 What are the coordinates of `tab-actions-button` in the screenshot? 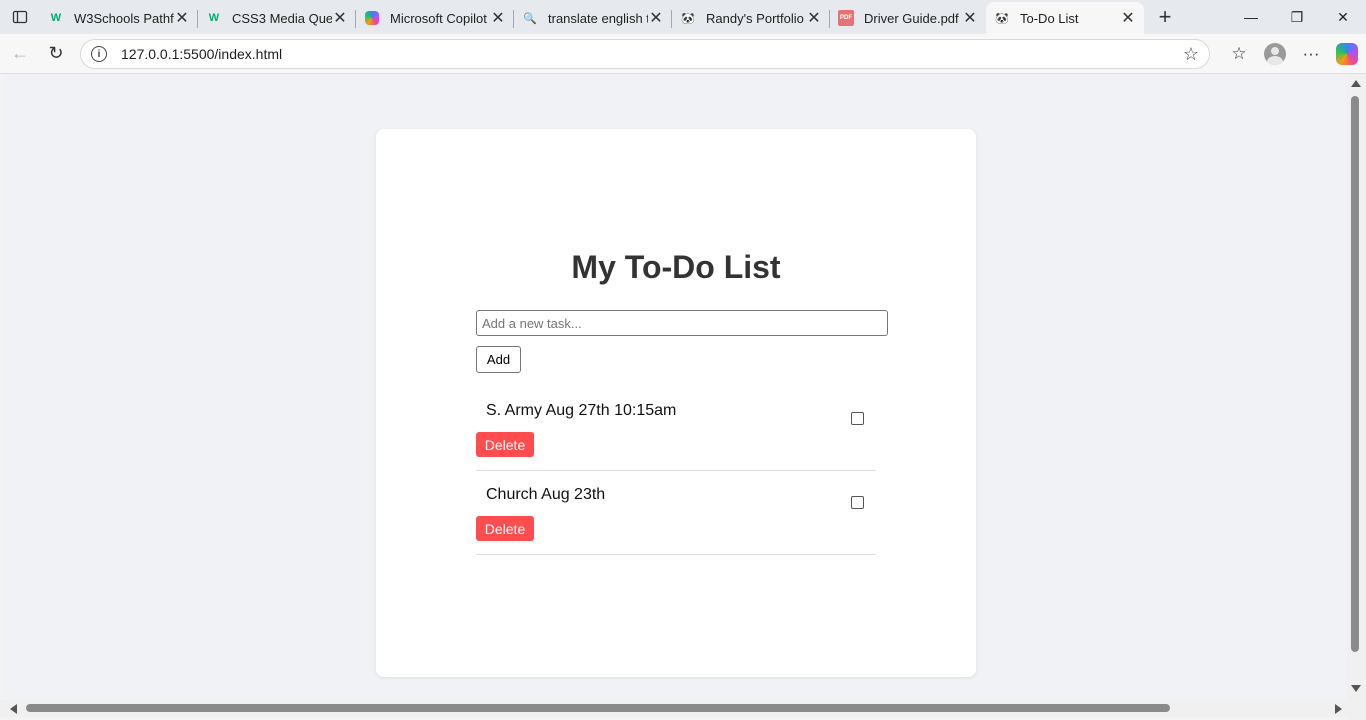 It's located at (20, 17).